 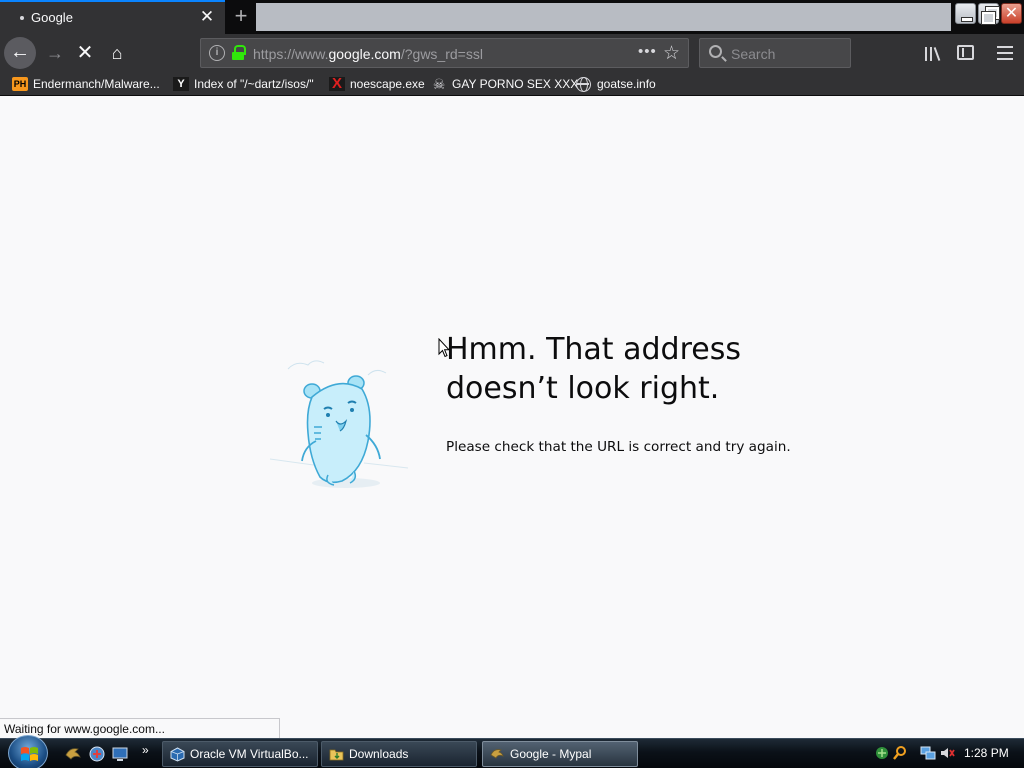 I want to click on tab-strip: Google ✕ + ✕, so click(x=512, y=17).